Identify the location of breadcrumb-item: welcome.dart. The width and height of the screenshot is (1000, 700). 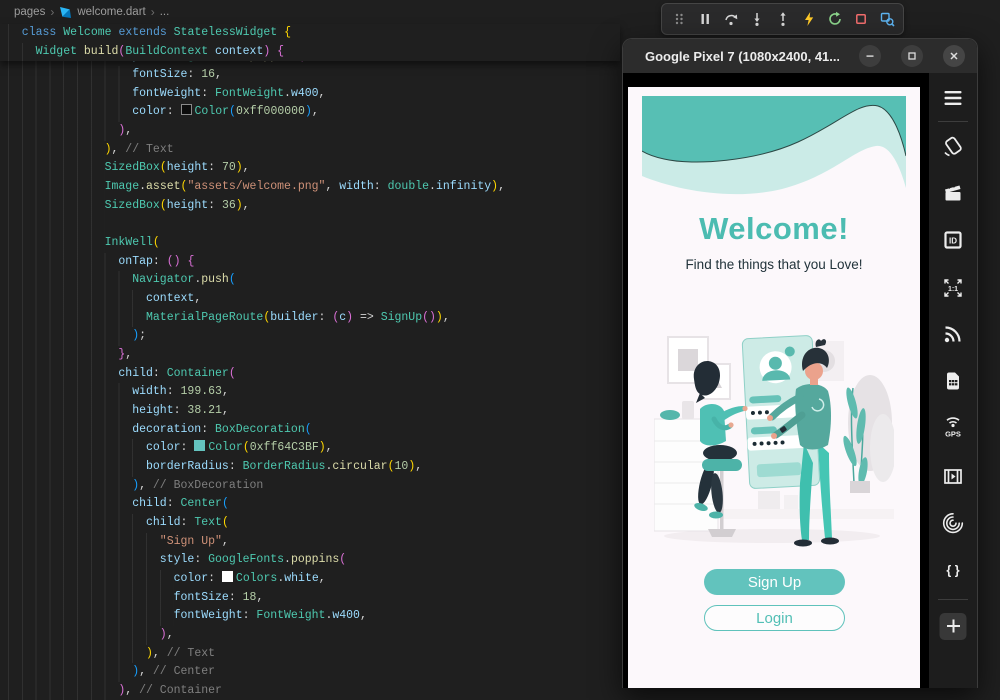
(111, 12).